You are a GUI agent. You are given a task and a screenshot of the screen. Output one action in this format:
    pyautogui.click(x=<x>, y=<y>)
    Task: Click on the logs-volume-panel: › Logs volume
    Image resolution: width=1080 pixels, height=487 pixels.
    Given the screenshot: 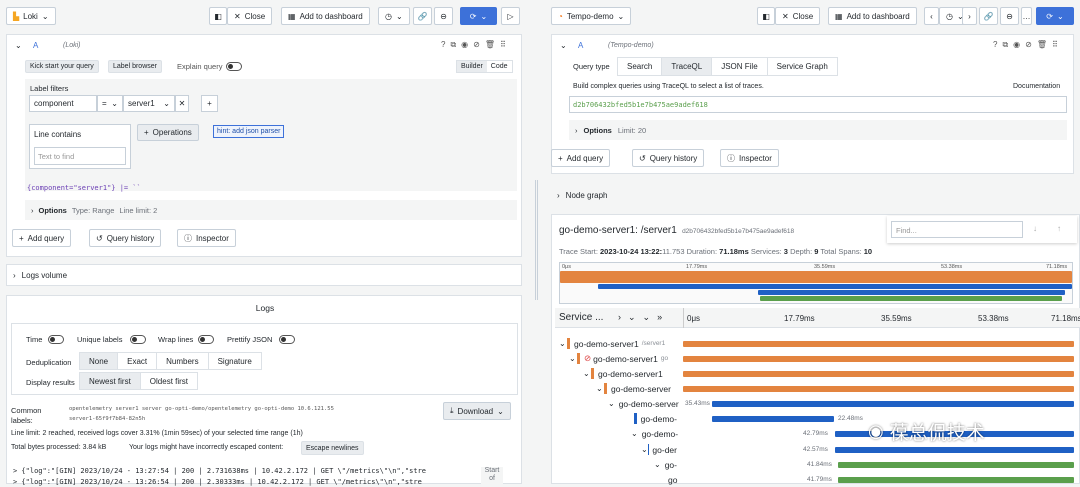 What is the action you would take?
    pyautogui.click(x=264, y=275)
    